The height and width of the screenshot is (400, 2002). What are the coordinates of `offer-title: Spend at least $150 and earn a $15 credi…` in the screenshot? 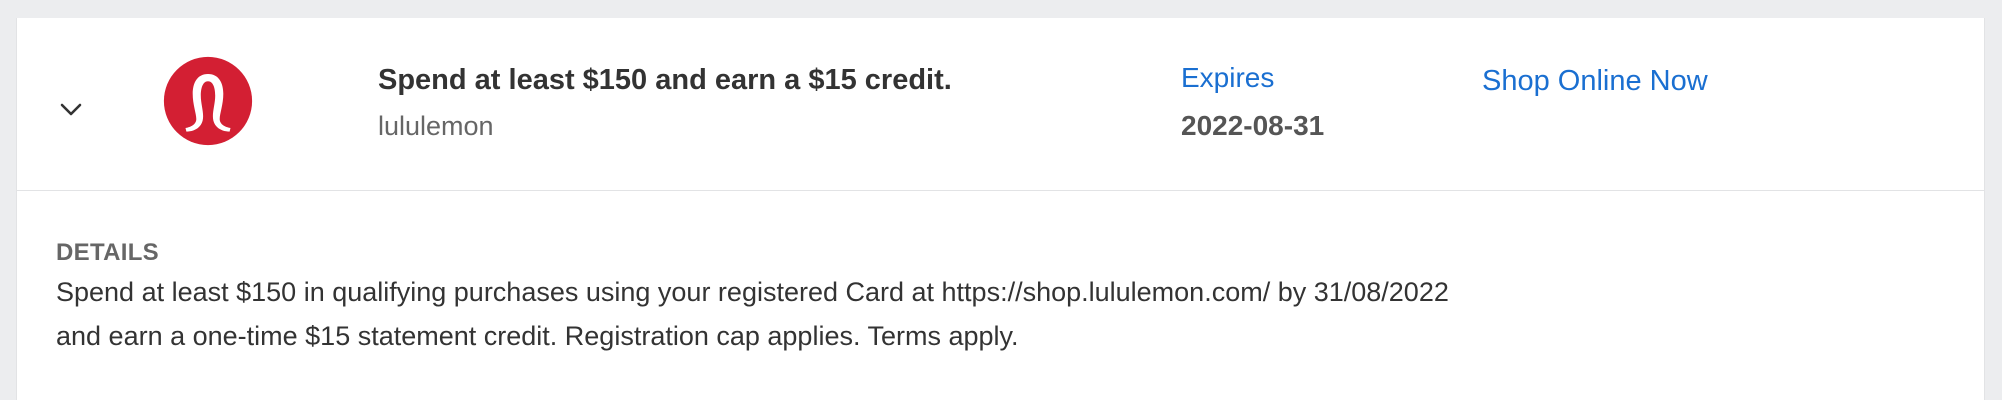 It's located at (665, 80).